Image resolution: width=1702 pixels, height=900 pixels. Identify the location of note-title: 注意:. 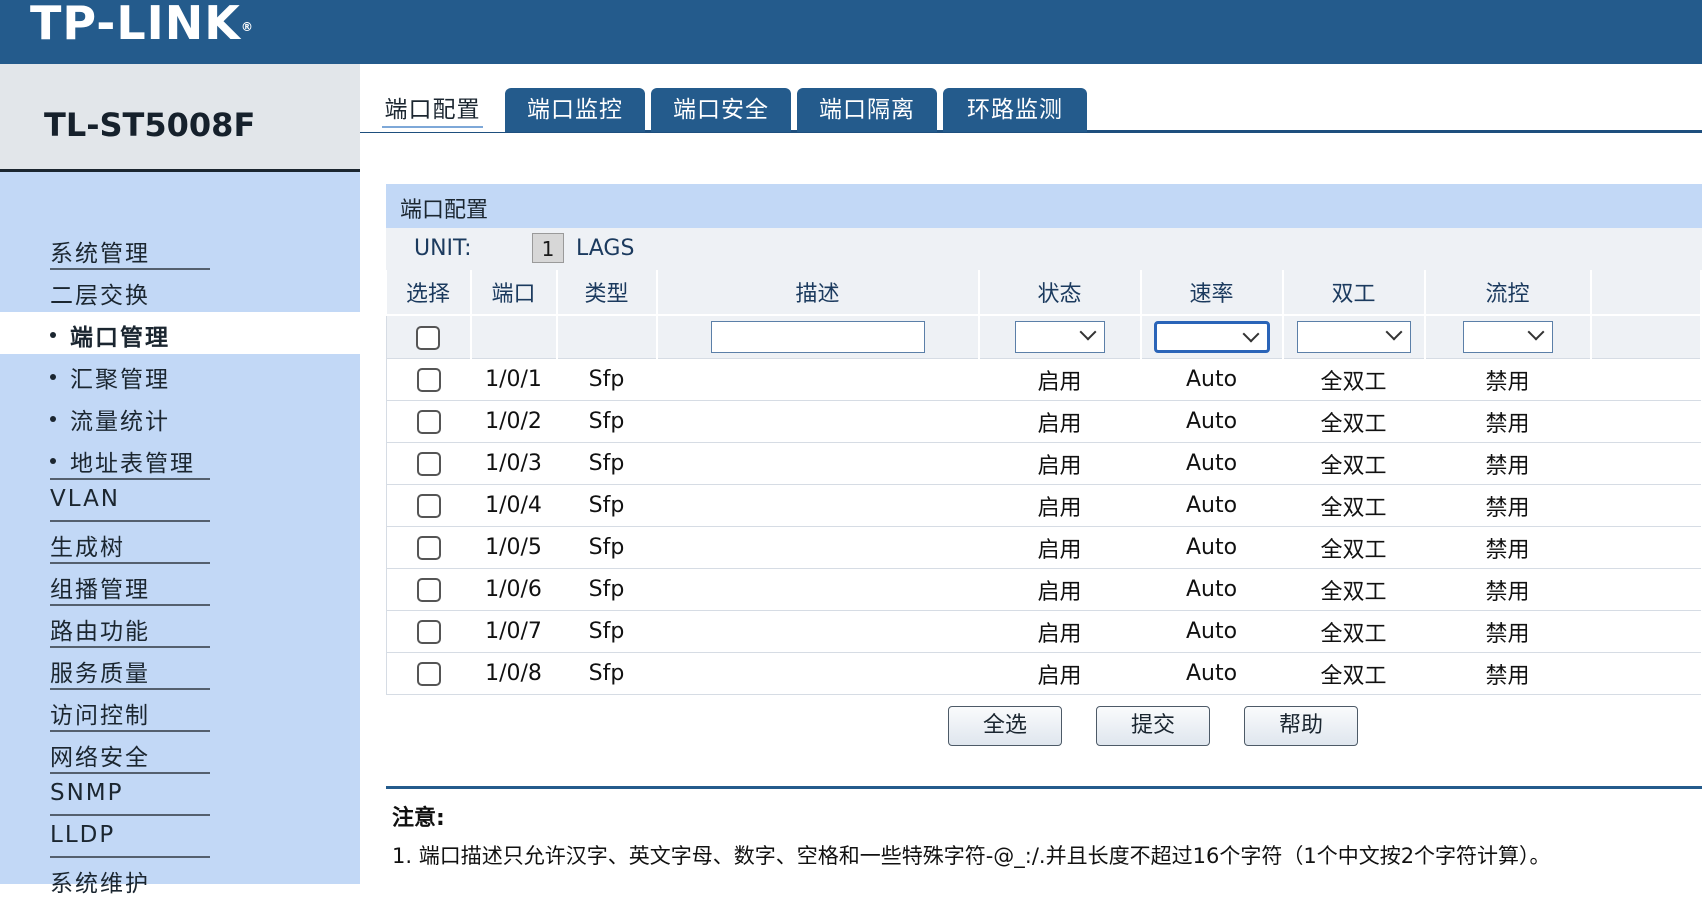
(418, 818).